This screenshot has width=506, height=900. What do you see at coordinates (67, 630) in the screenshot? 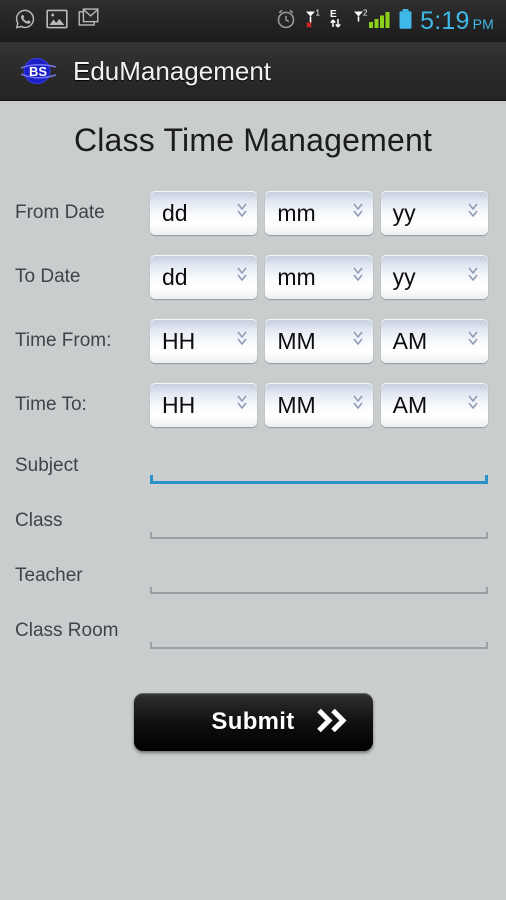
I see `label-class-room: Class Room` at bounding box center [67, 630].